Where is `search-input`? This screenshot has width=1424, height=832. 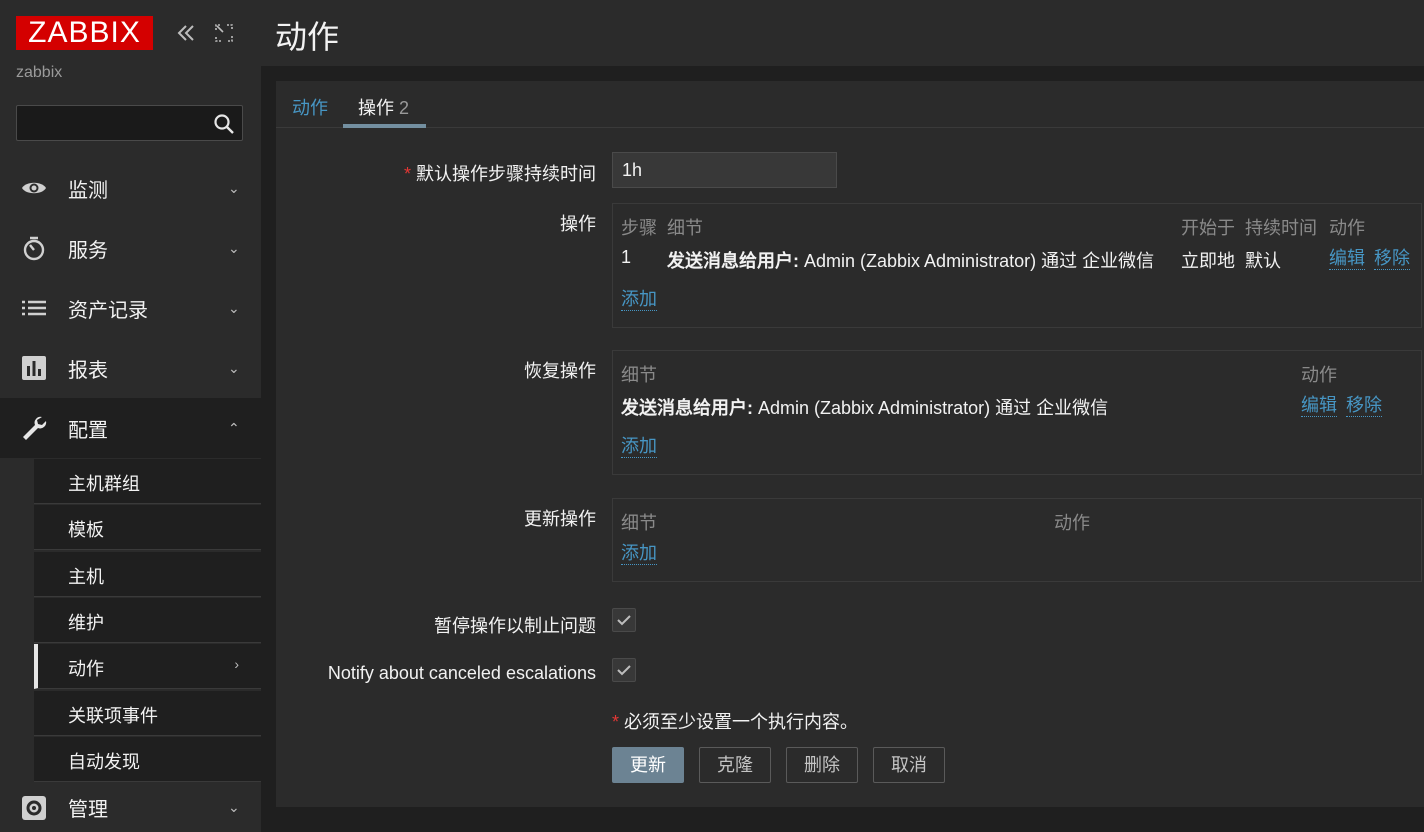
search-input is located at coordinates (129, 123).